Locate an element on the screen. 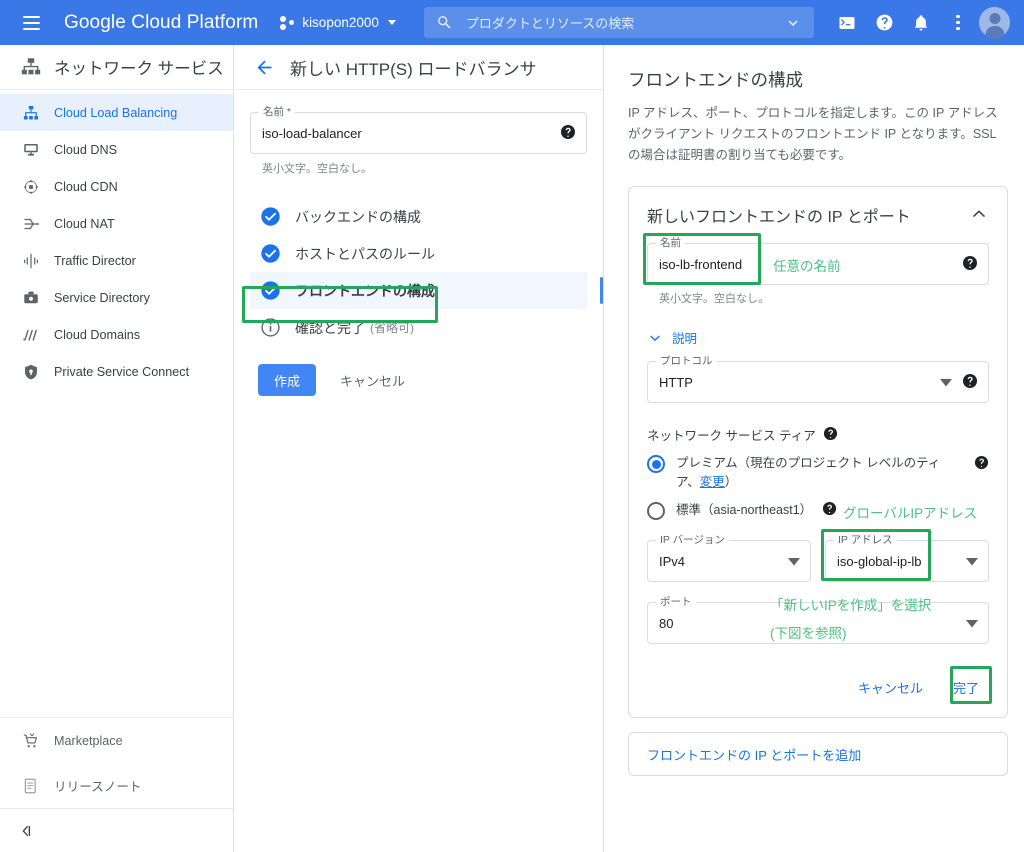 This screenshot has width=1024, height=852. search-expand-chevron-icon is located at coordinates (793, 23).